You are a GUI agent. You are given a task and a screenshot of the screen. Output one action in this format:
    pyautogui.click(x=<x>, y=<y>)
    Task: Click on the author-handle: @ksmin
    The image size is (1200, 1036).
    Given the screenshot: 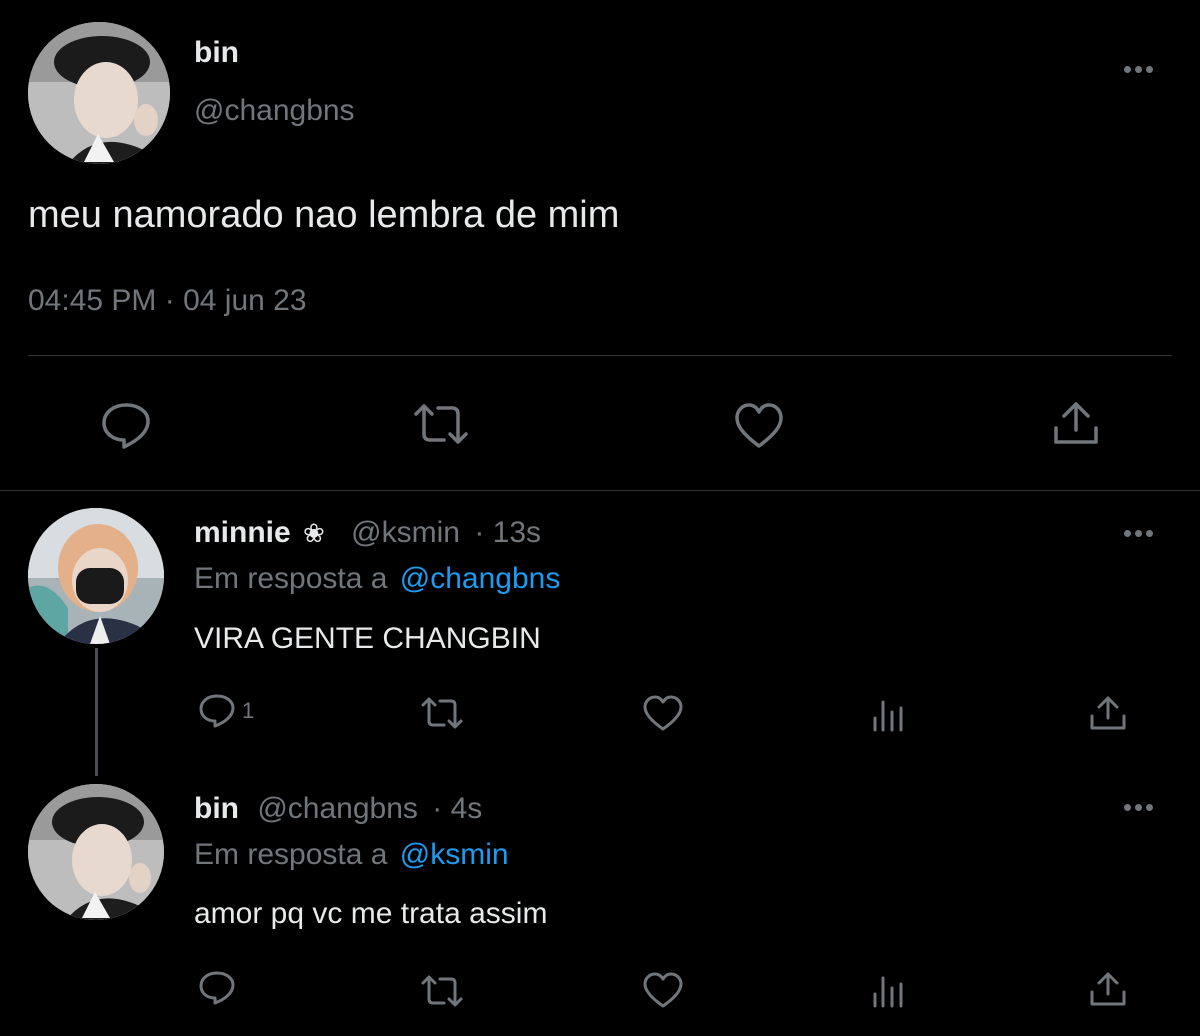 What is the action you would take?
    pyautogui.click(x=405, y=532)
    